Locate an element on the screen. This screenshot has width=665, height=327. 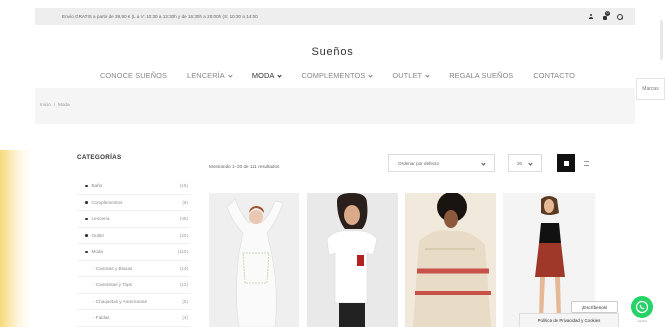
category-label: - Chaquetas y Americanas is located at coordinates (120, 301).